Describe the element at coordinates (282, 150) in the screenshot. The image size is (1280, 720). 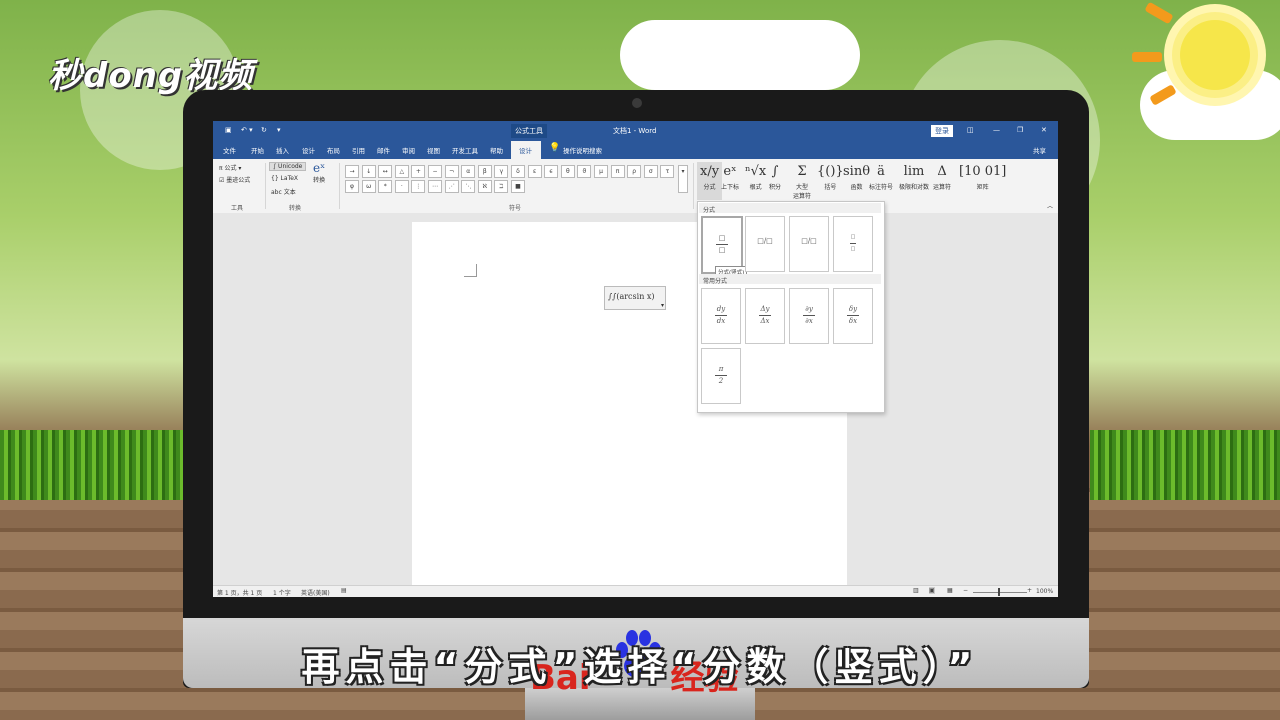
I see `menu-insert: 插入` at that location.